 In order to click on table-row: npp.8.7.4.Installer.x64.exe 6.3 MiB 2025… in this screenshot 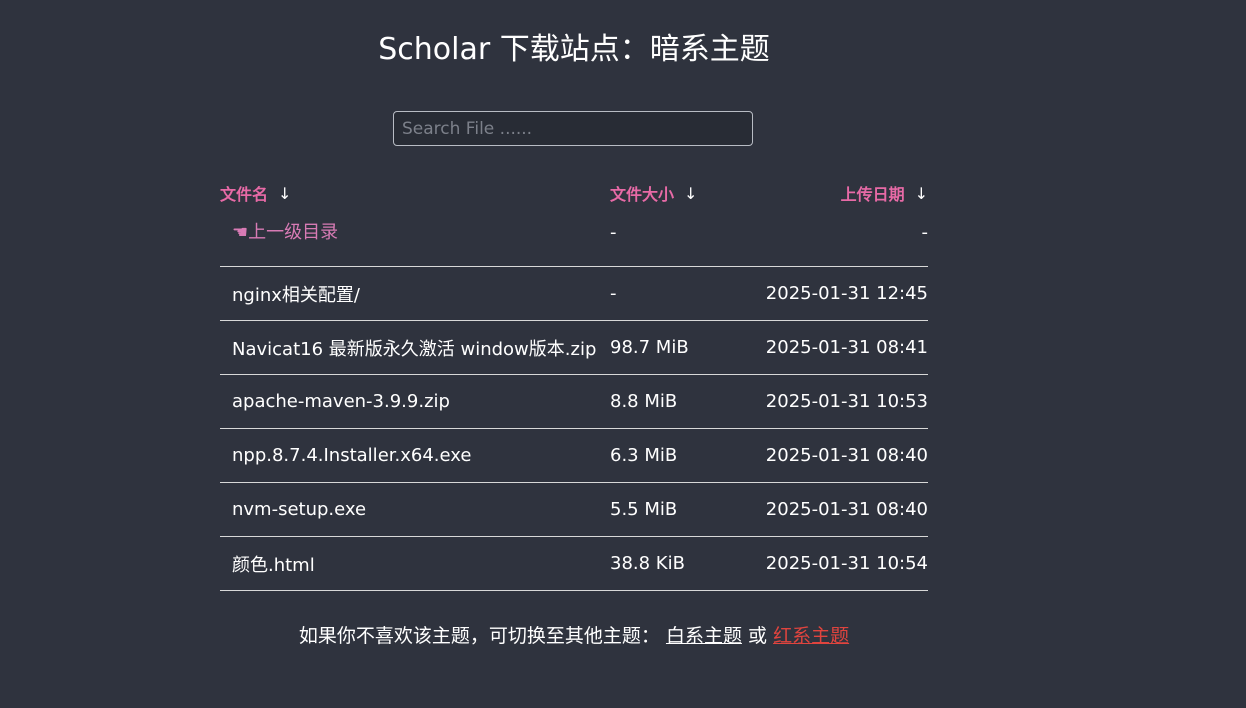, I will do `click(574, 456)`.